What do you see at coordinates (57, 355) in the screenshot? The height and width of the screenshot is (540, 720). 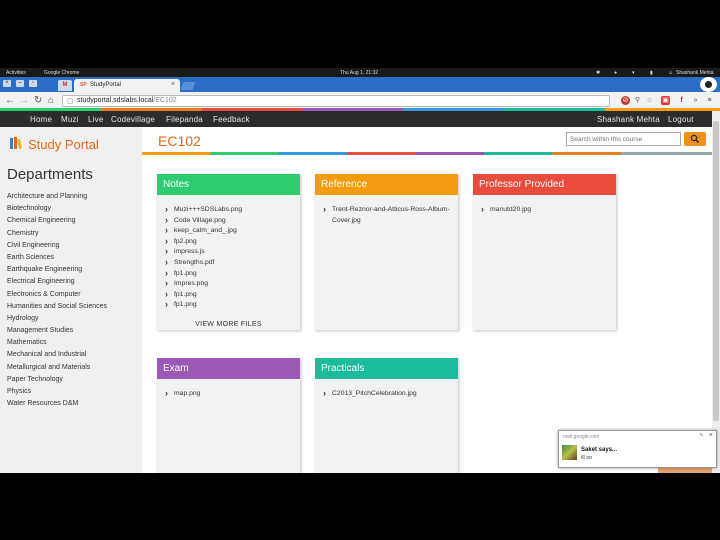 I see `department-item: Mechanical and Industrial` at bounding box center [57, 355].